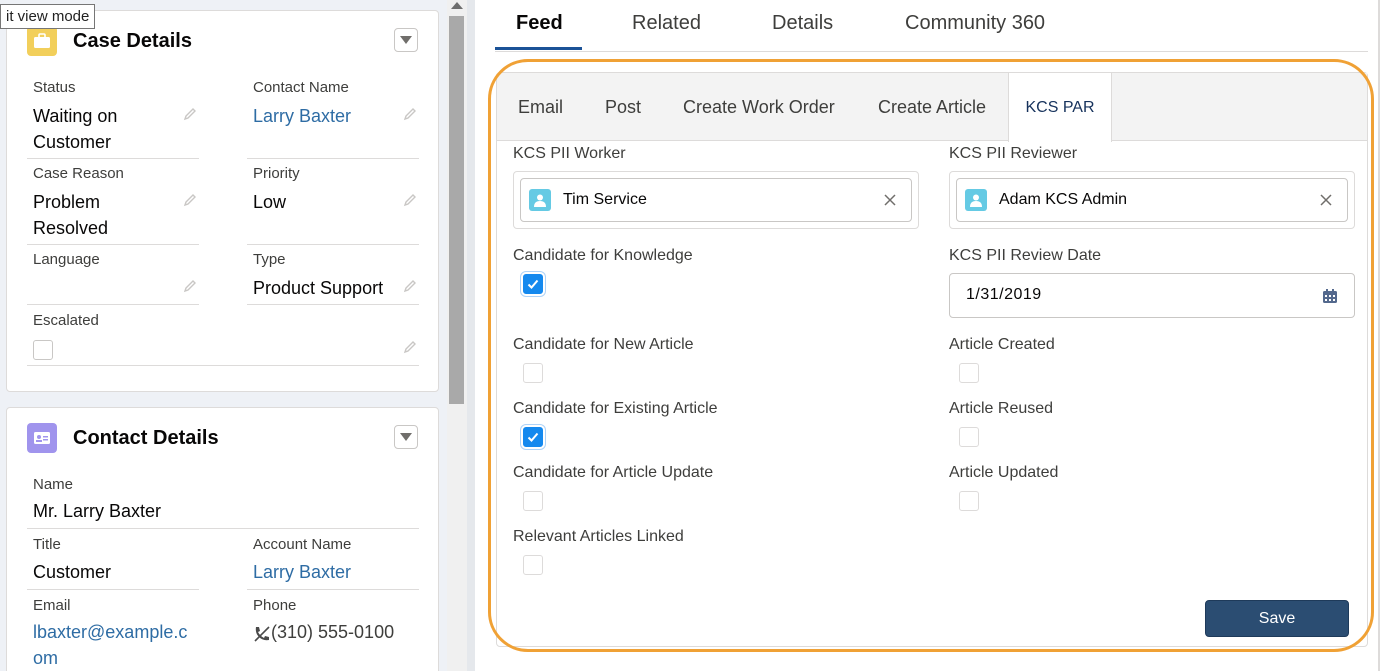  I want to click on tab-related: Related, so click(666, 23).